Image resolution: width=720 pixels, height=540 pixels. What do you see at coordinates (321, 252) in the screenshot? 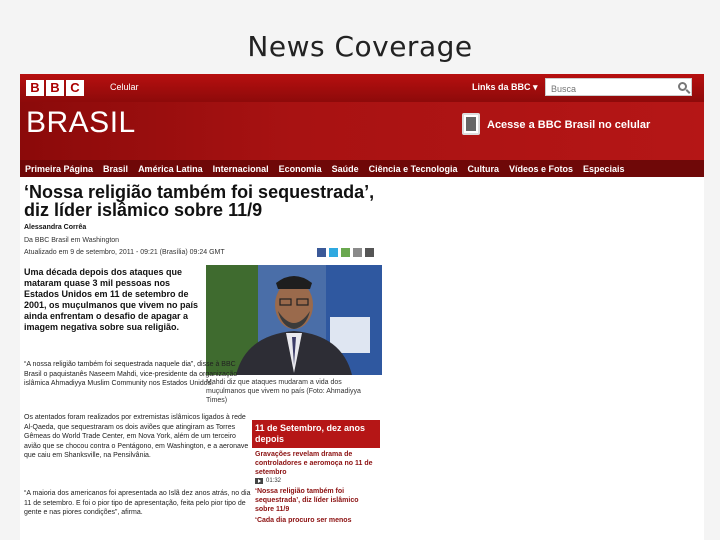
I see `facebook-icon` at bounding box center [321, 252].